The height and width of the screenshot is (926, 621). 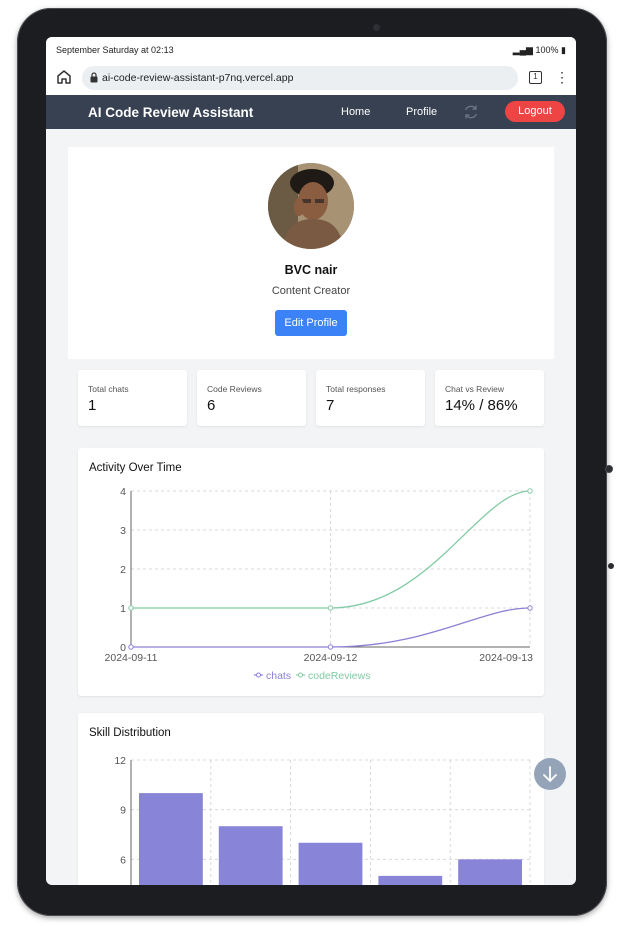 What do you see at coordinates (370, 398) in the screenshot?
I see `stat-card-total-responses: Total responses 7` at bounding box center [370, 398].